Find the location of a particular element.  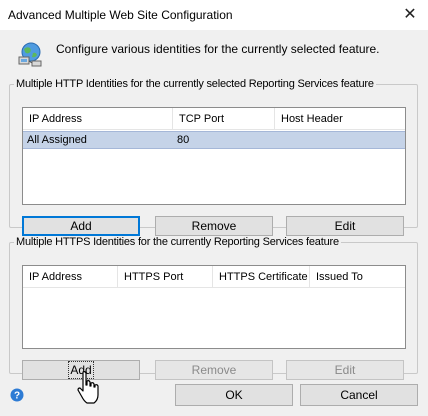

cancel-button: Cancel is located at coordinates (359, 395).